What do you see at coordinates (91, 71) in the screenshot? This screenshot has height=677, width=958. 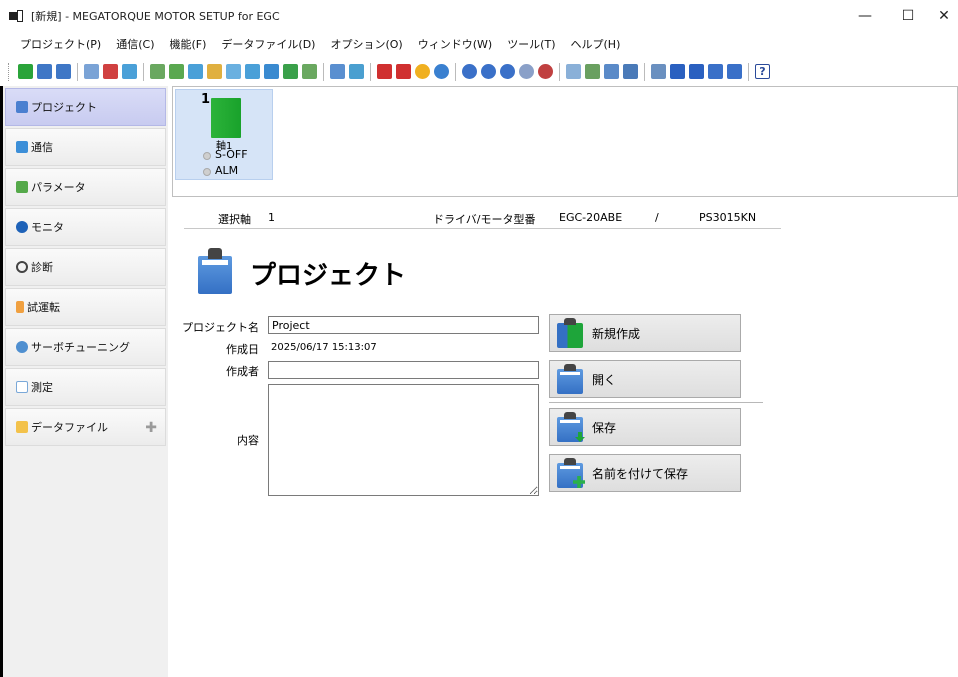 I see `connect-icon` at bounding box center [91, 71].